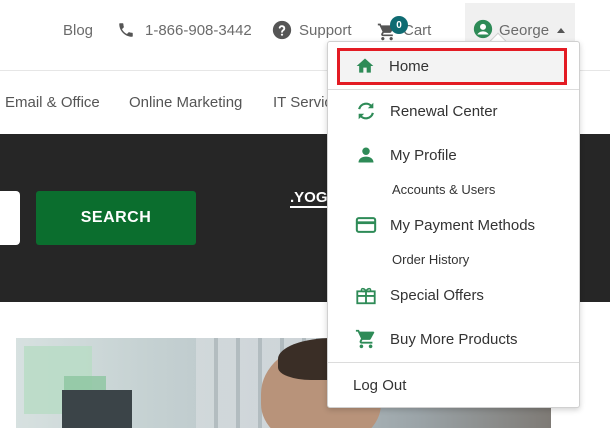  What do you see at coordinates (302, 102) in the screenshot?
I see `nav-item-it-services: IT Servic` at bounding box center [302, 102].